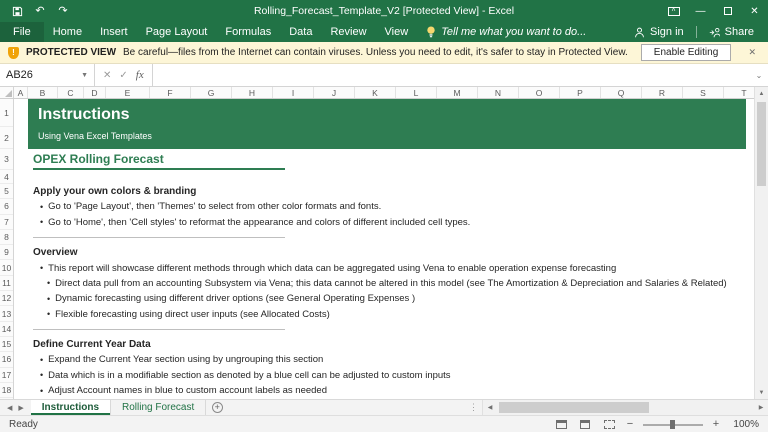  What do you see at coordinates (389, 252) in the screenshot?
I see `instruction-line: • Overview` at bounding box center [389, 252].